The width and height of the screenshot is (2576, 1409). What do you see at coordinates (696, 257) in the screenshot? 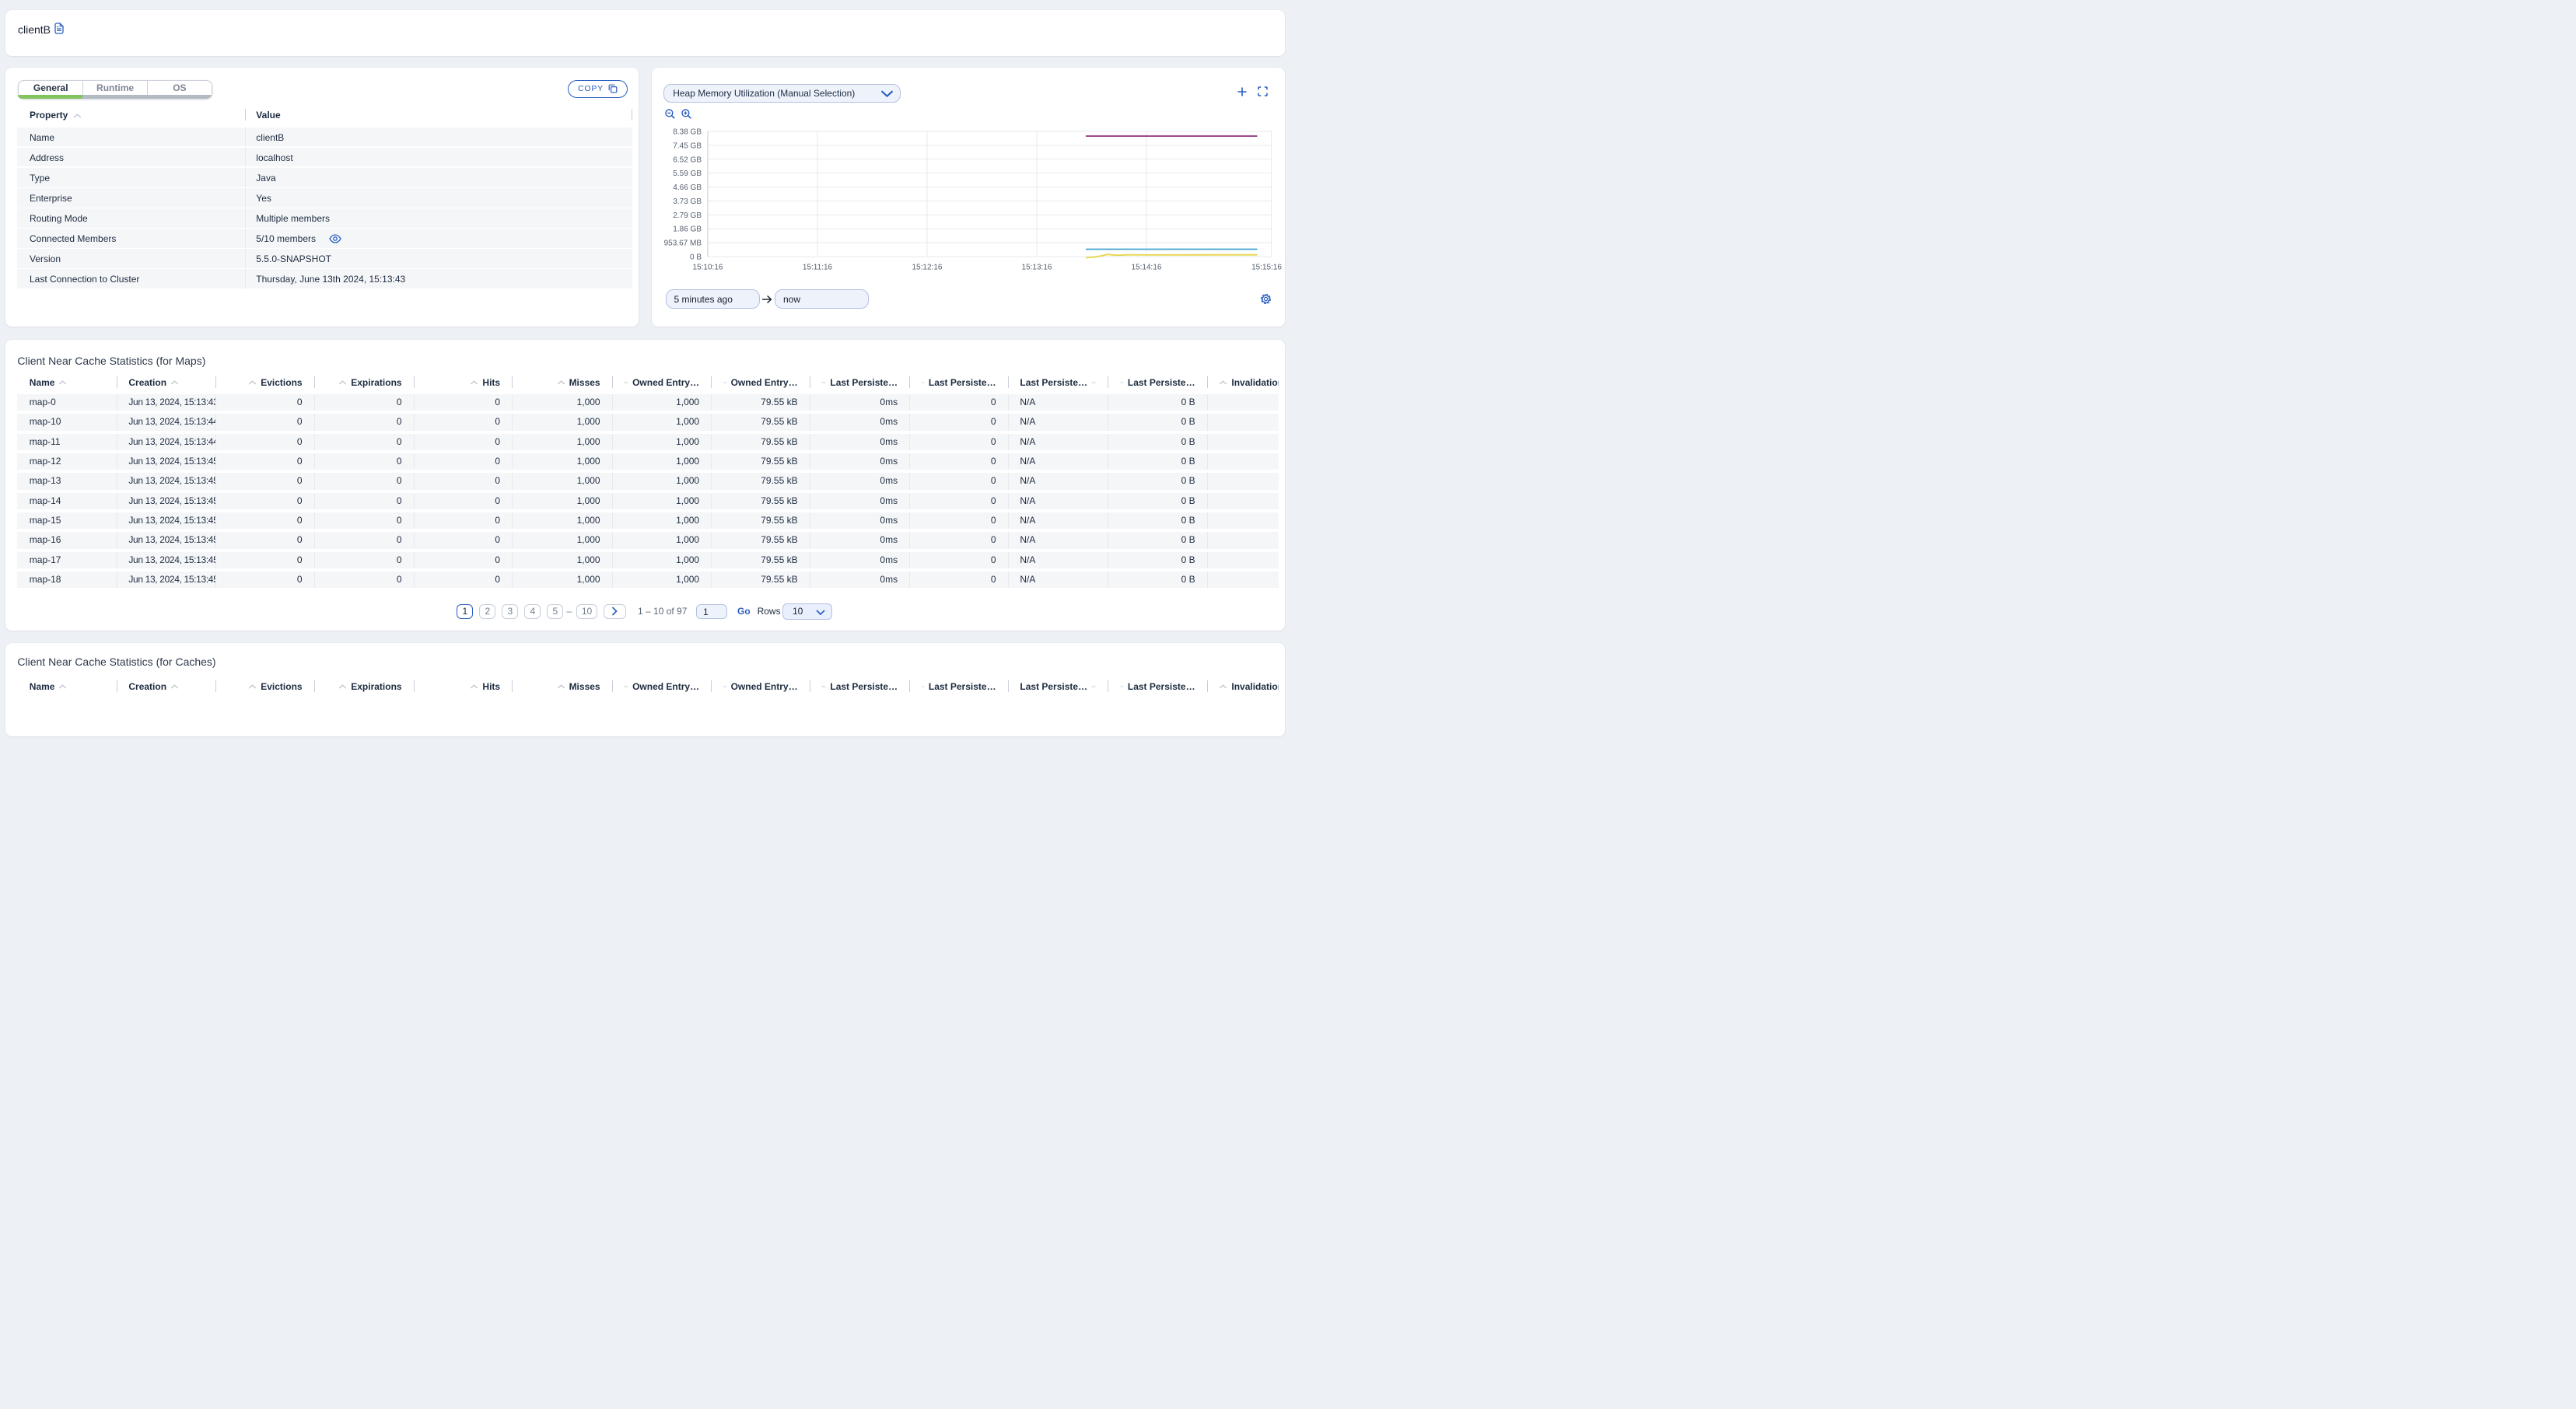
I see `svg-text: 0 B` at bounding box center [696, 257].